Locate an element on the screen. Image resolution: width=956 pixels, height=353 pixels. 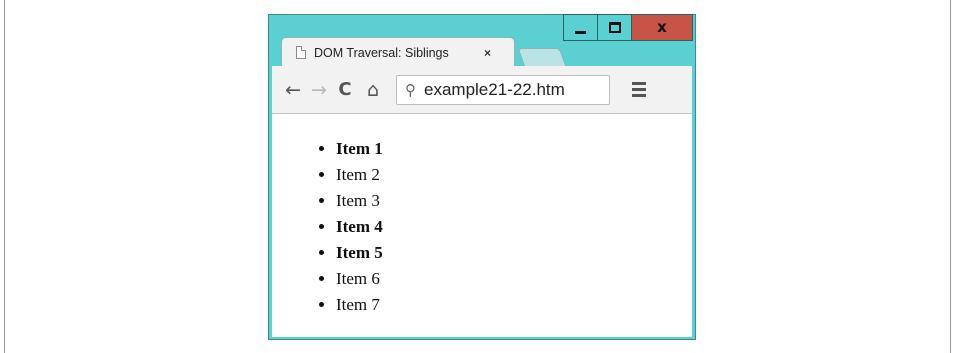
reload-icon: C is located at coordinates (345, 89).